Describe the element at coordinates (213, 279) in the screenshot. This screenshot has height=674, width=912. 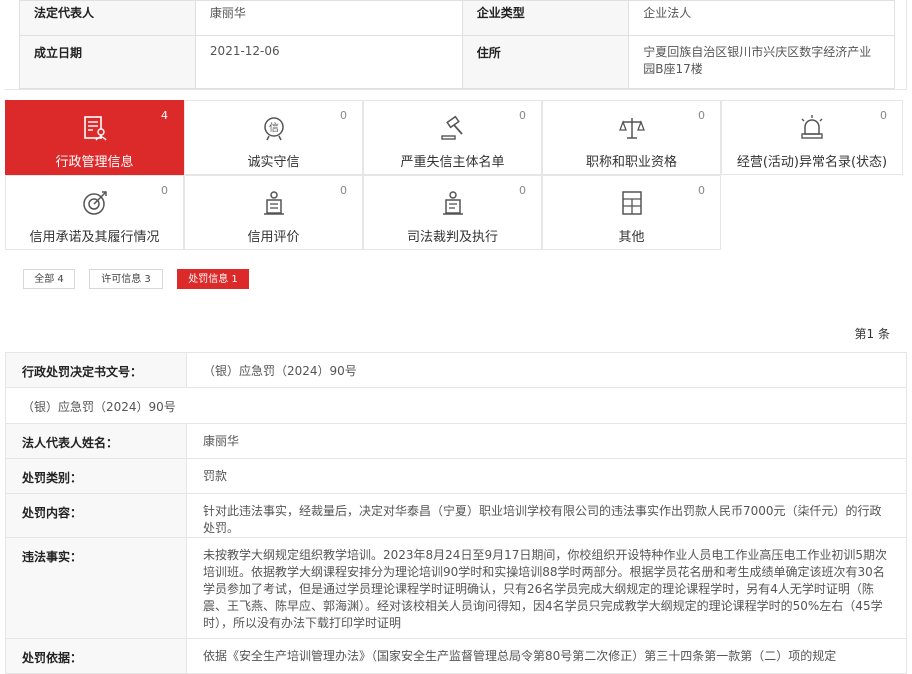
I see `filter-tab-penalty: 处罚信息 1` at that location.